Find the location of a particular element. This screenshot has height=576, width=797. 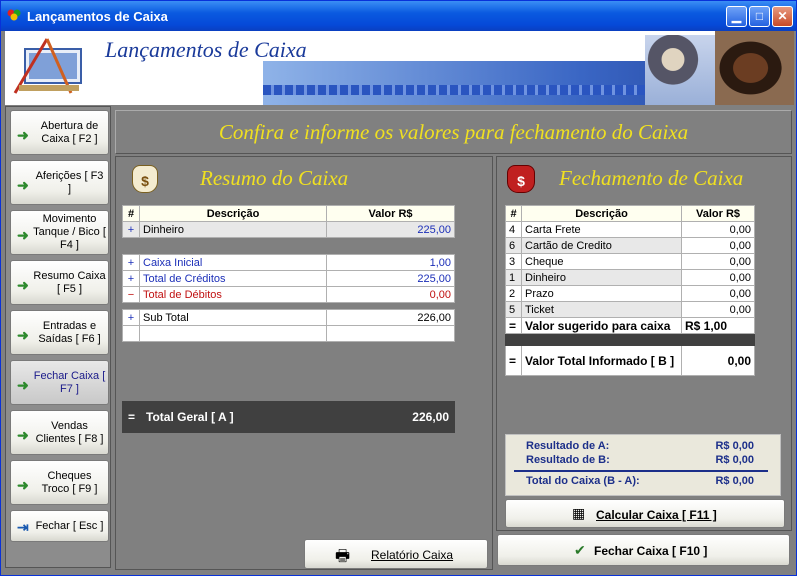

sidebar-item-resumo-caixa: ➜ Resumo Caixa [ F5 ] is located at coordinates (59, 282).